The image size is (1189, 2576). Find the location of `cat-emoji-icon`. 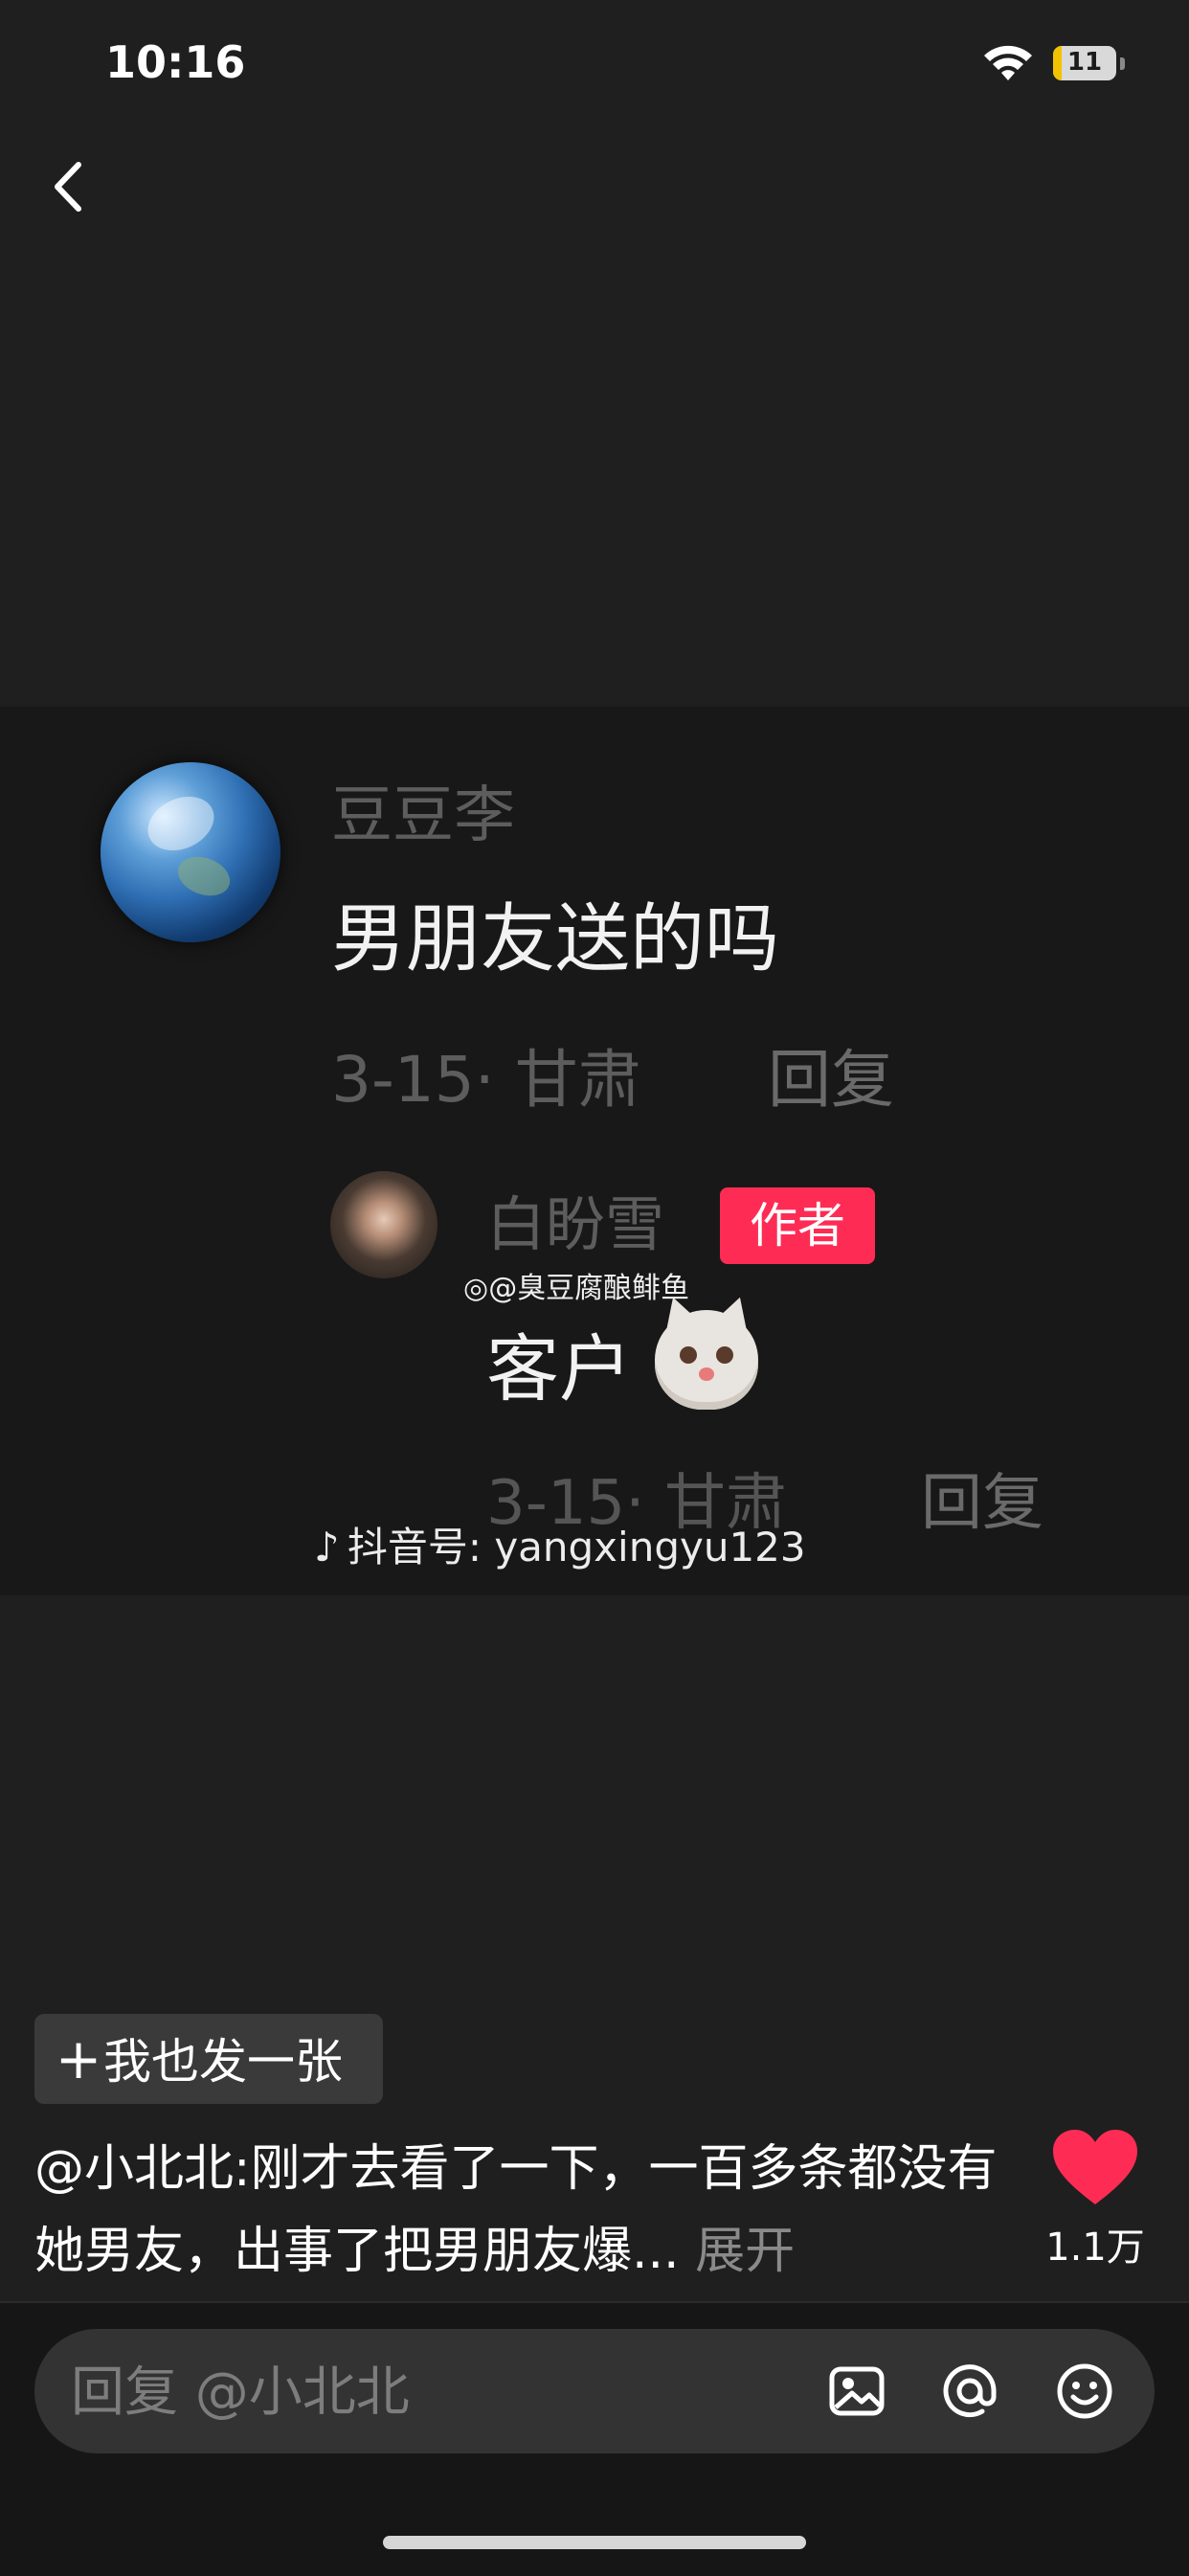

cat-emoji-icon is located at coordinates (706, 1351).